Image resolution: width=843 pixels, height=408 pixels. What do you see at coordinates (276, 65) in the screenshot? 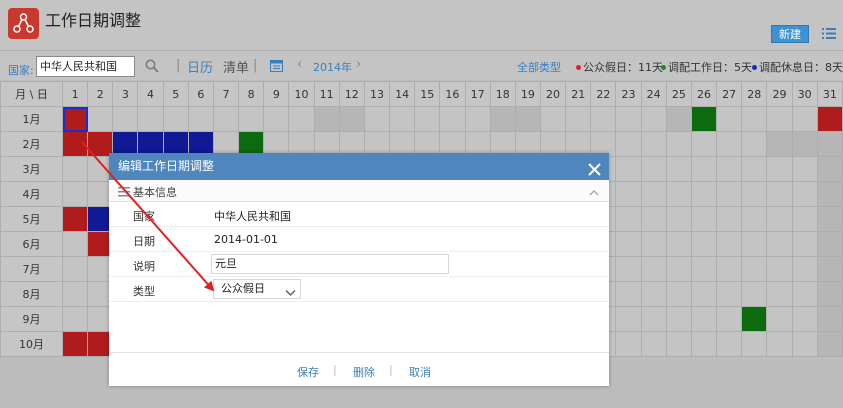
I see `calendar-icon` at bounding box center [276, 65].